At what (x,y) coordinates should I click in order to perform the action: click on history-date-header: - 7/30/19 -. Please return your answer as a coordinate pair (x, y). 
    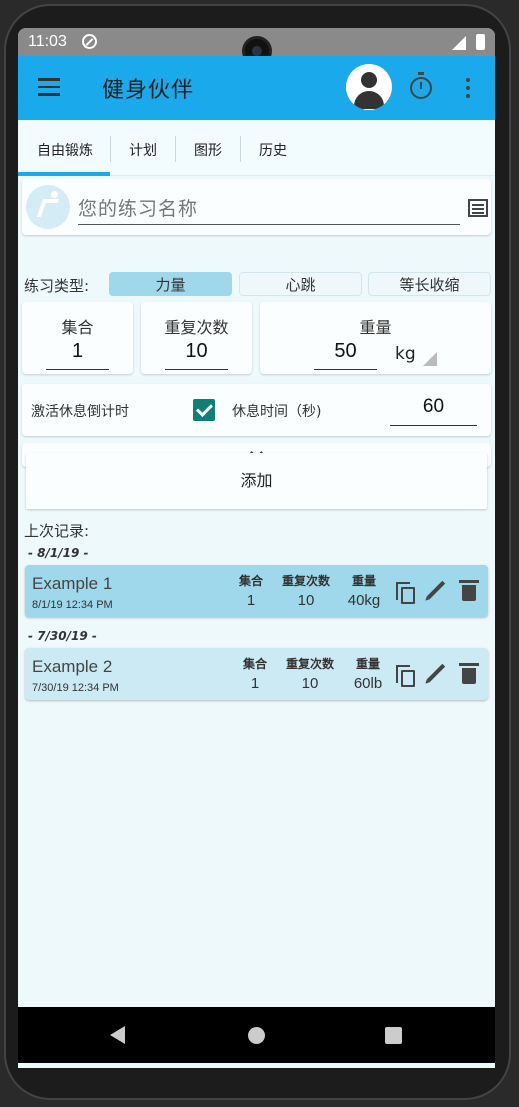
    Looking at the image, I should click on (62, 636).